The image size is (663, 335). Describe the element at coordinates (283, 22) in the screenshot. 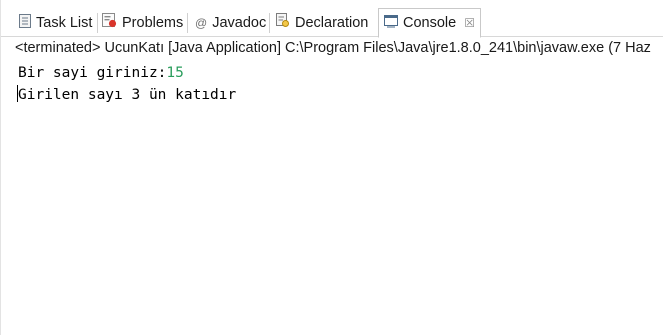

I see `declaration-icon` at that location.